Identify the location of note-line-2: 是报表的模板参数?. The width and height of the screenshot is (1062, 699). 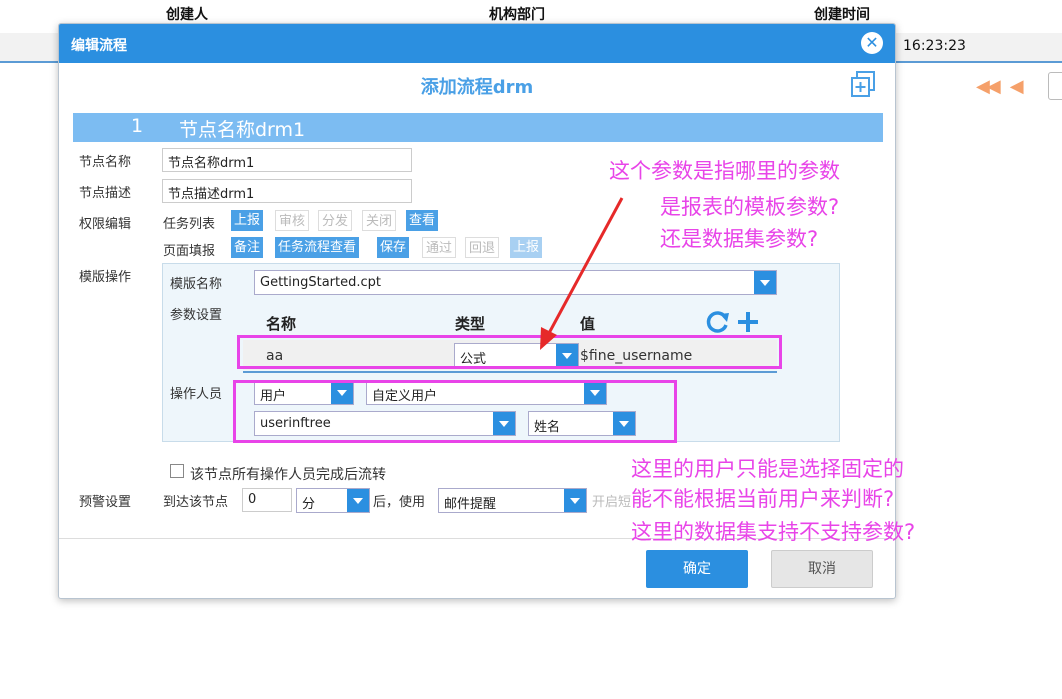
(750, 207).